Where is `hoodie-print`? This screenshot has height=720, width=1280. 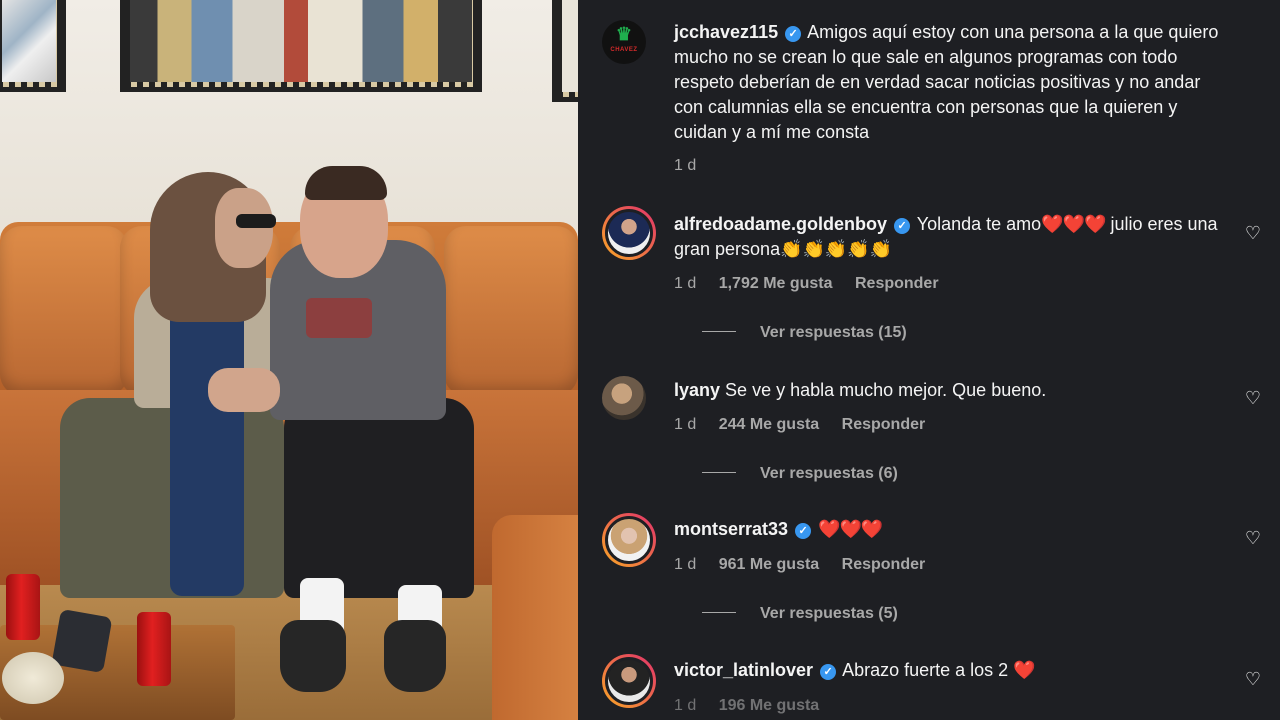
hoodie-print is located at coordinates (339, 318).